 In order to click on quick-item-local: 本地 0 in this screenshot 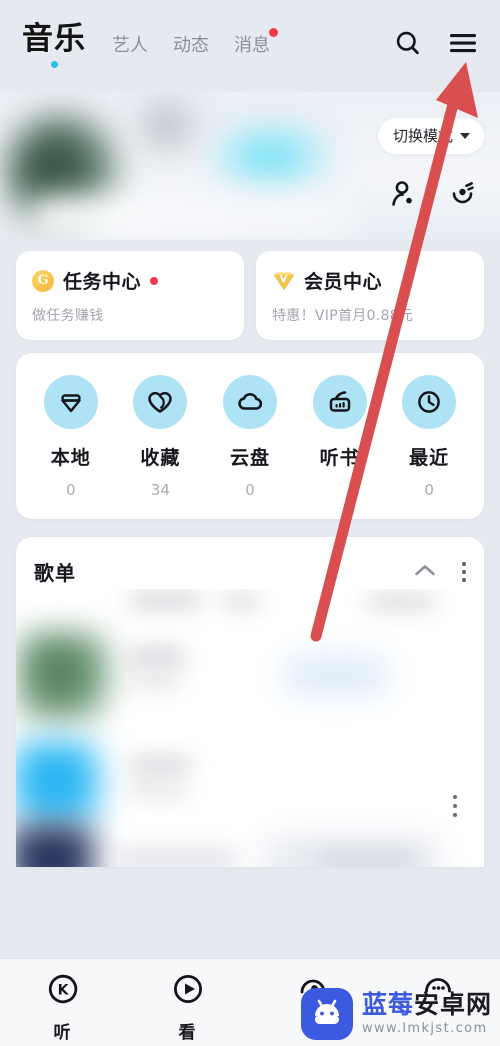, I will do `click(71, 437)`.